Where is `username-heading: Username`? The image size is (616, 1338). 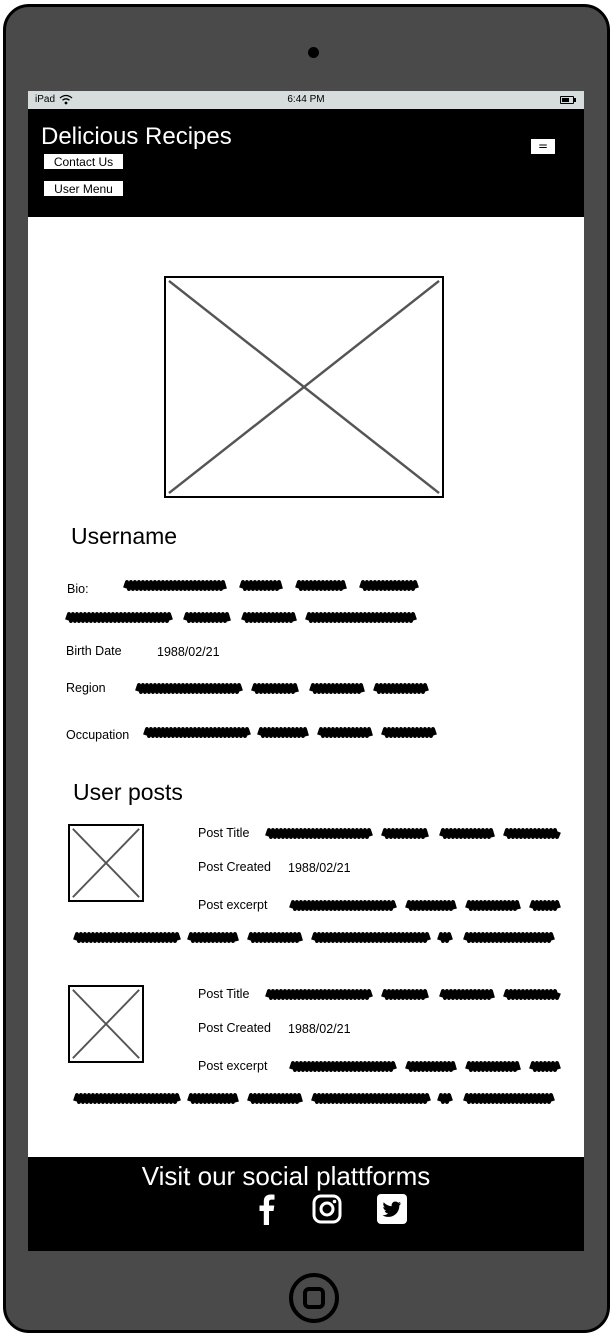
username-heading: Username is located at coordinates (124, 536).